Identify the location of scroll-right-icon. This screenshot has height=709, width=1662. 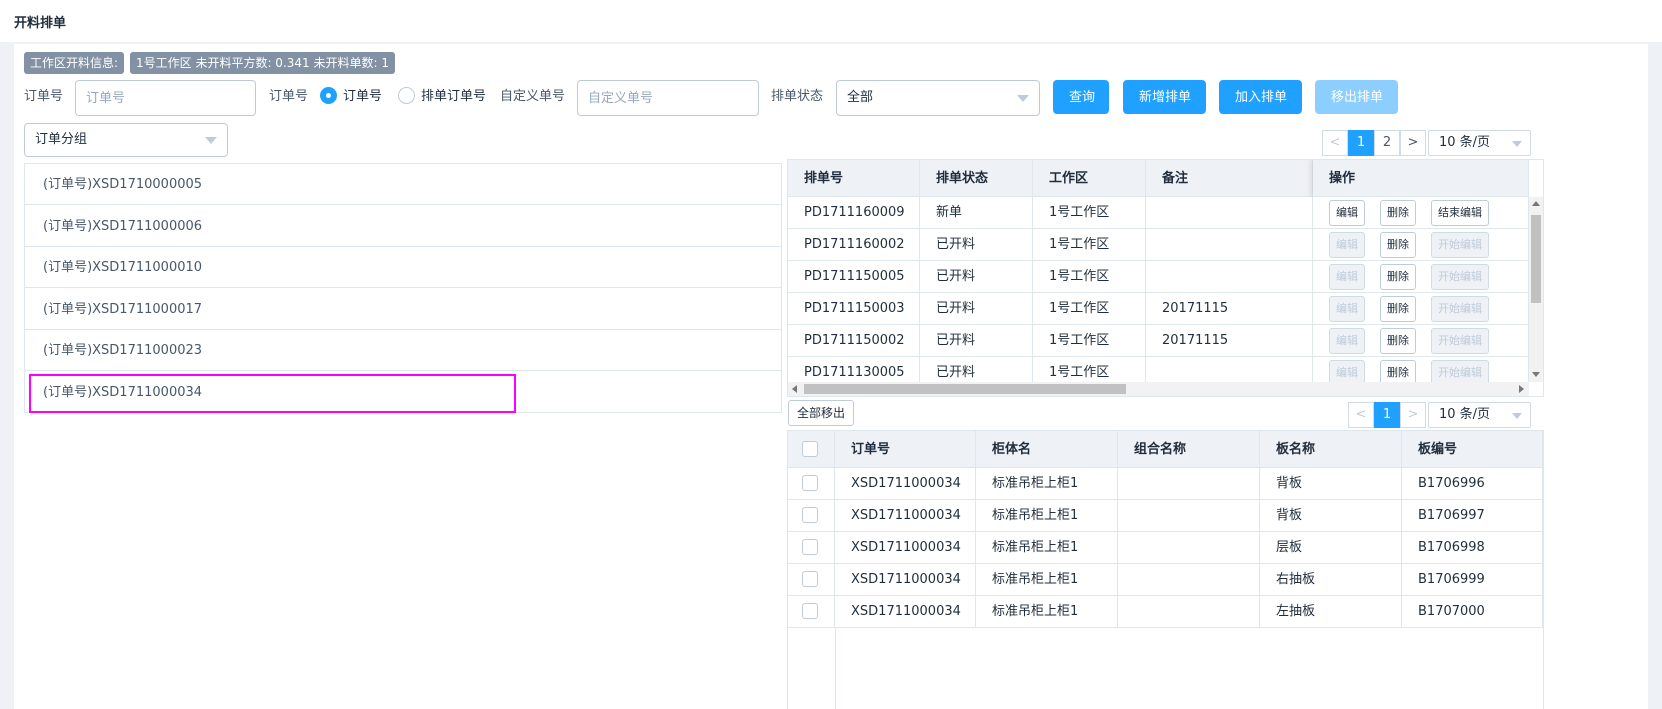
(1521, 389).